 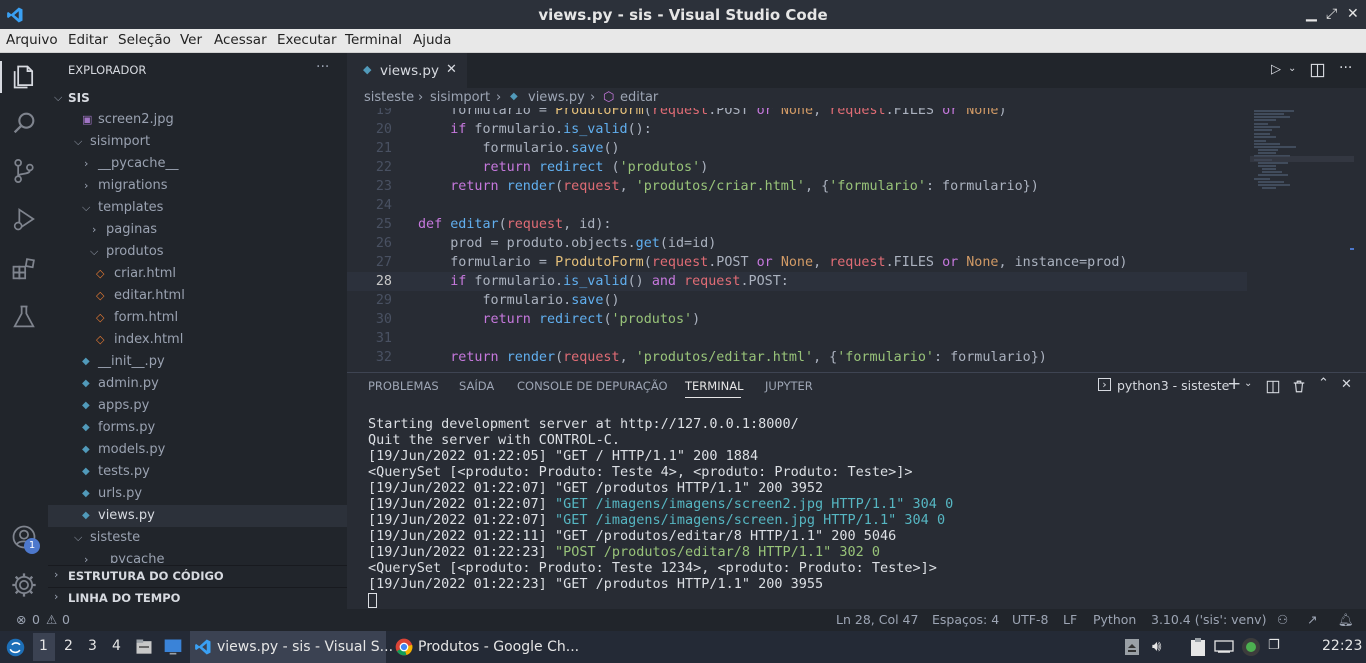 I want to click on close-icon: ✕, so click(x=1353, y=14).